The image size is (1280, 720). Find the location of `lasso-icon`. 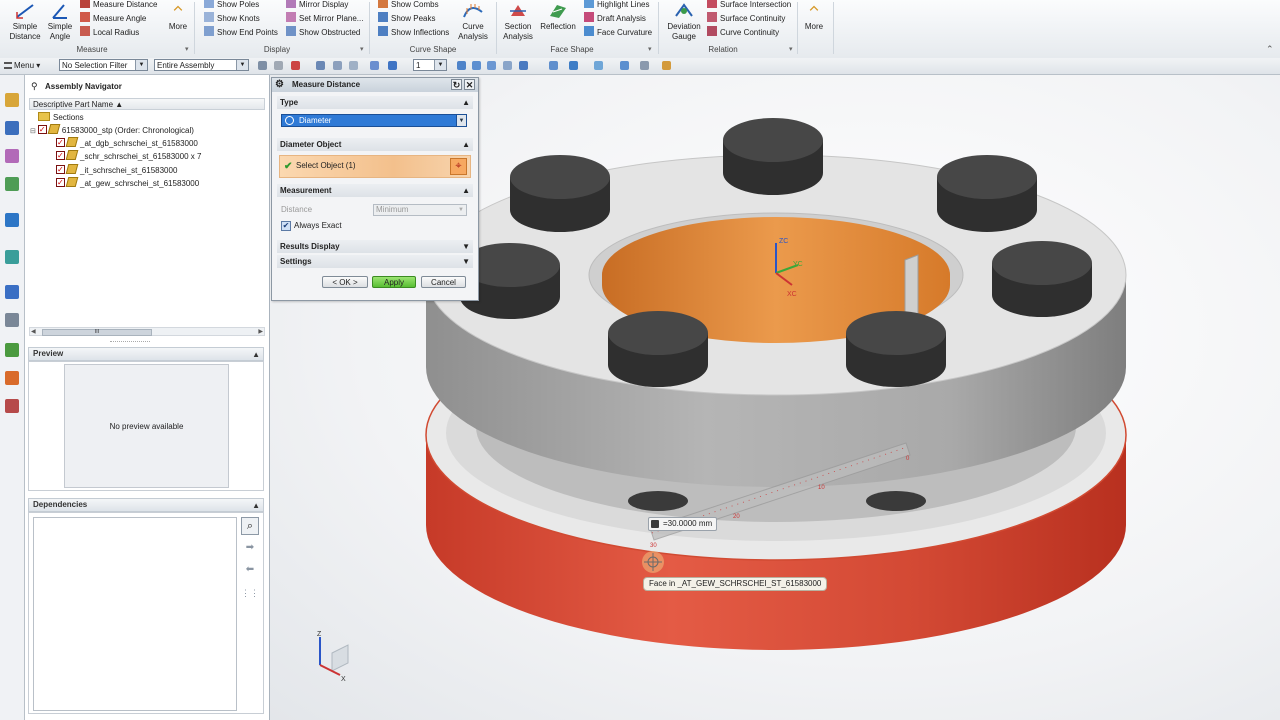

lasso-icon is located at coordinates (337, 65).